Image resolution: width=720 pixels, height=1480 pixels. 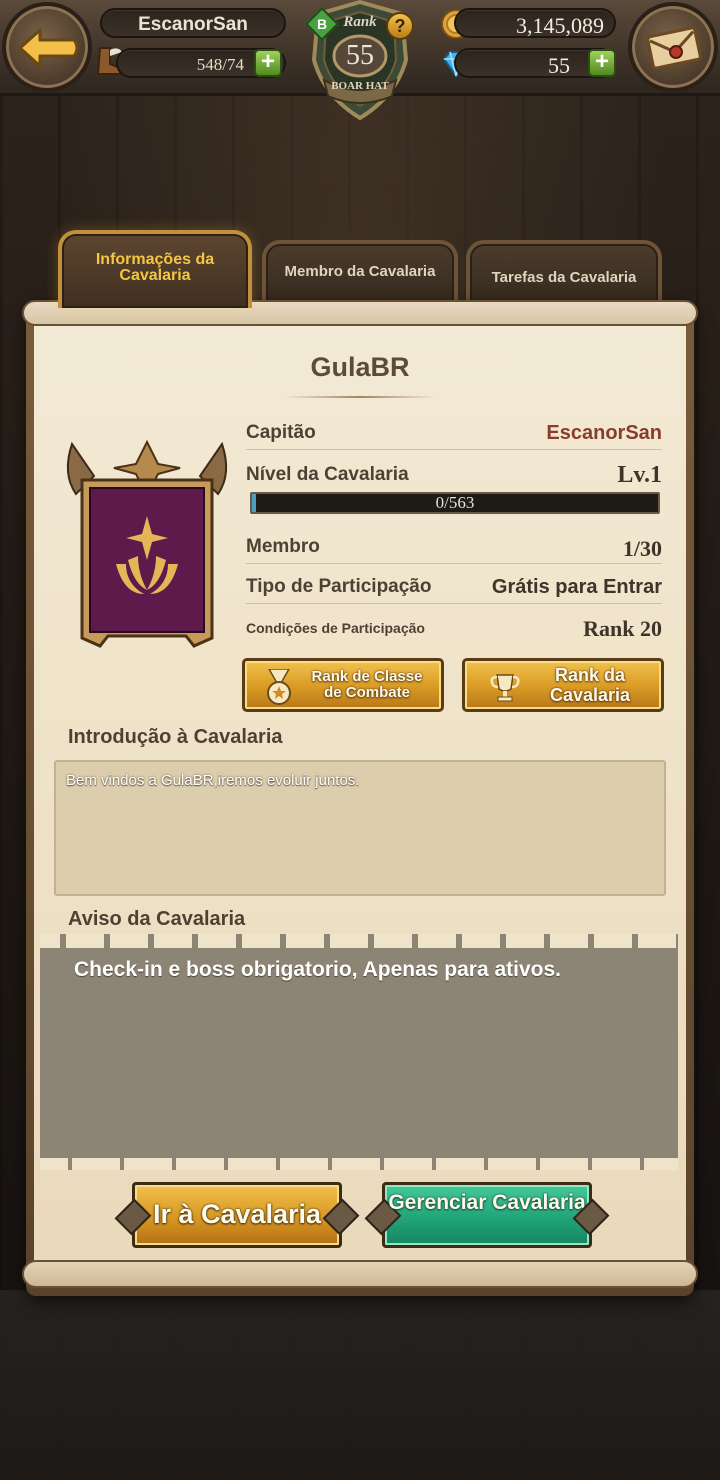 I want to click on trophy-icon, so click(x=505, y=688).